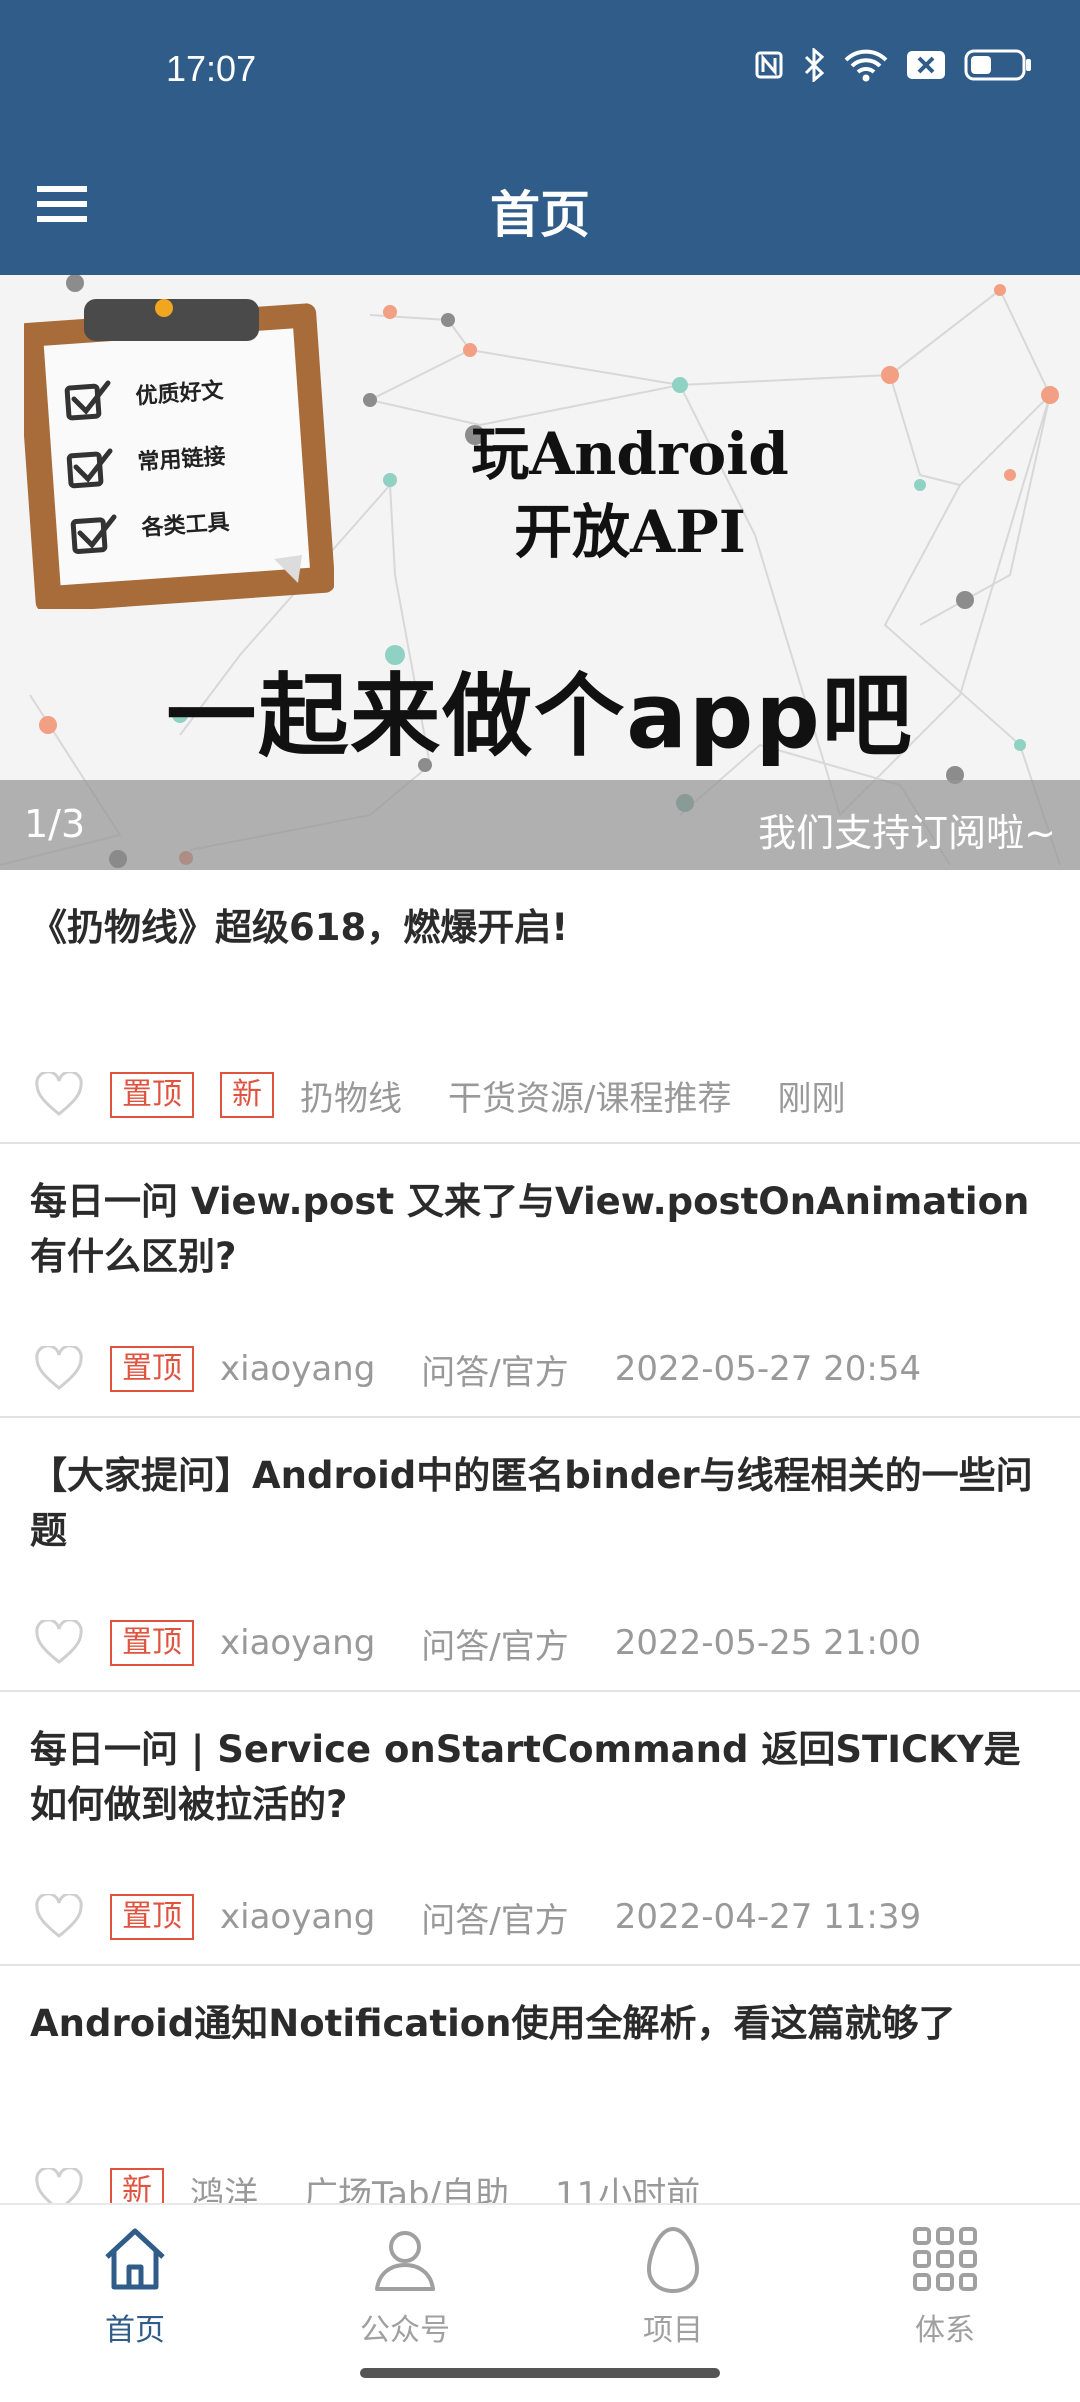 Image resolution: width=1080 pixels, height=2402 pixels. Describe the element at coordinates (768, 1643) in the screenshot. I see `article-time: 2022-05-25 21:00` at that location.